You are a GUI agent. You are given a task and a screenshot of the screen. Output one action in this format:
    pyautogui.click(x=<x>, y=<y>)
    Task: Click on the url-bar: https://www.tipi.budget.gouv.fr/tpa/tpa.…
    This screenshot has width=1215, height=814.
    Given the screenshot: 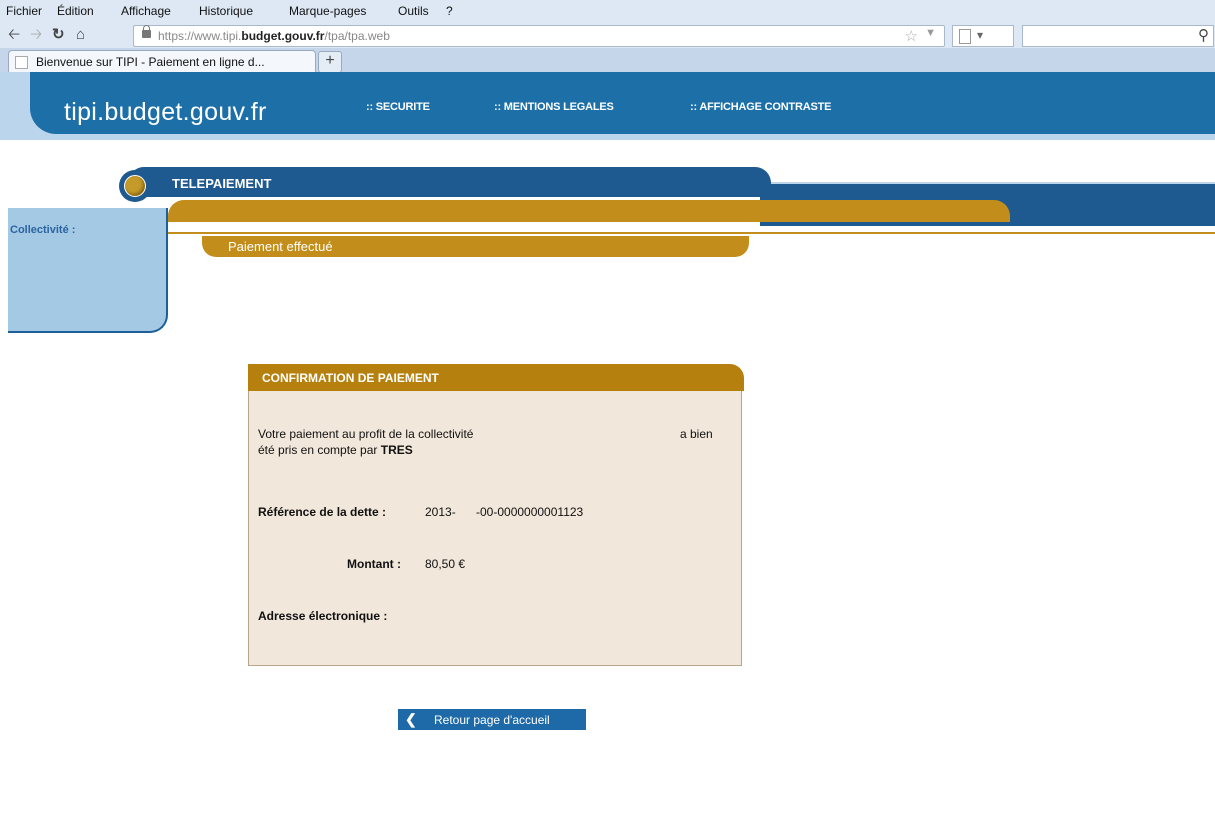 What is the action you would take?
    pyautogui.click(x=539, y=36)
    